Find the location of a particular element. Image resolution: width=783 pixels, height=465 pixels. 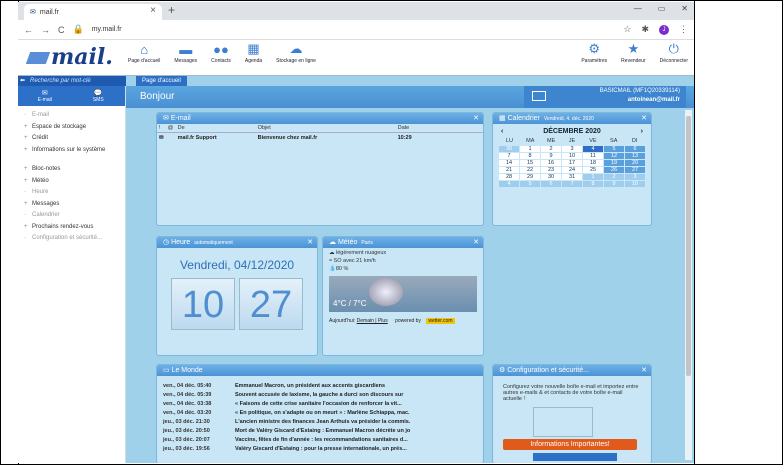

nav-agenda: ▦ Agenda is located at coordinates (253, 52).